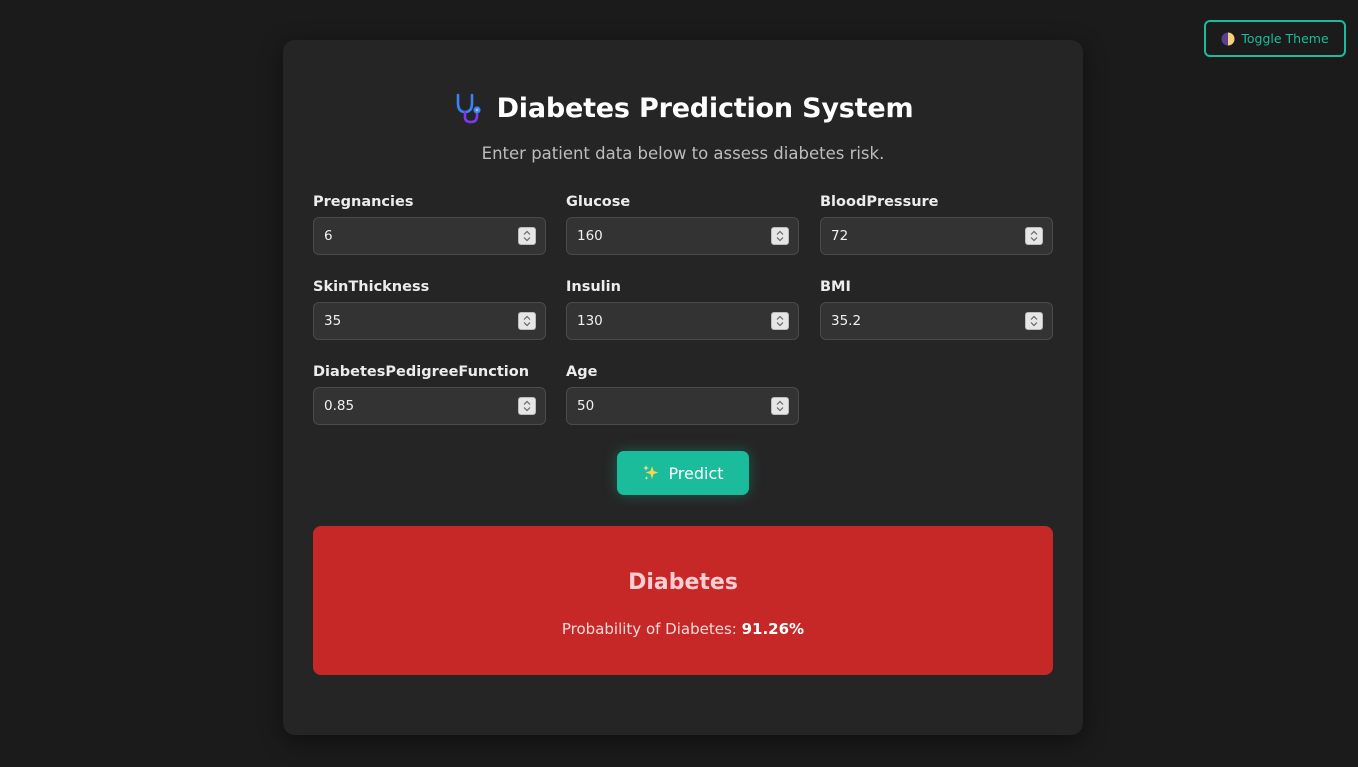  What do you see at coordinates (682, 321) in the screenshot?
I see `insulin-input` at bounding box center [682, 321].